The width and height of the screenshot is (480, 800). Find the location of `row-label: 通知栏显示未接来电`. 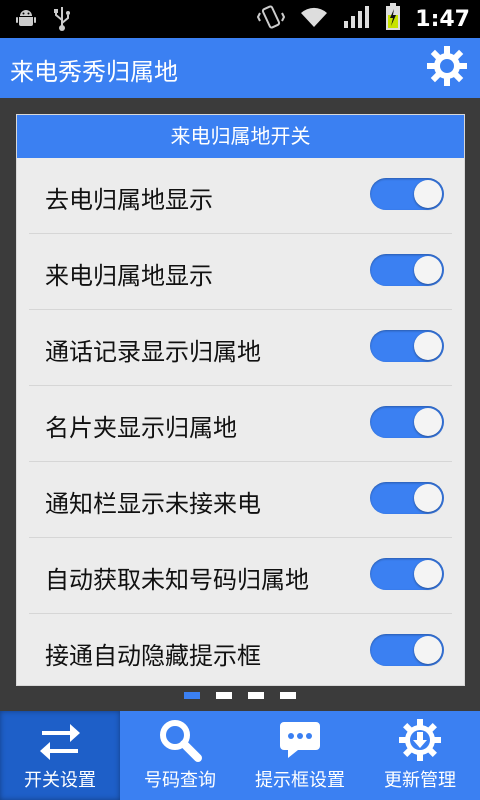

row-label: 通知栏显示未接来电 is located at coordinates (153, 504).